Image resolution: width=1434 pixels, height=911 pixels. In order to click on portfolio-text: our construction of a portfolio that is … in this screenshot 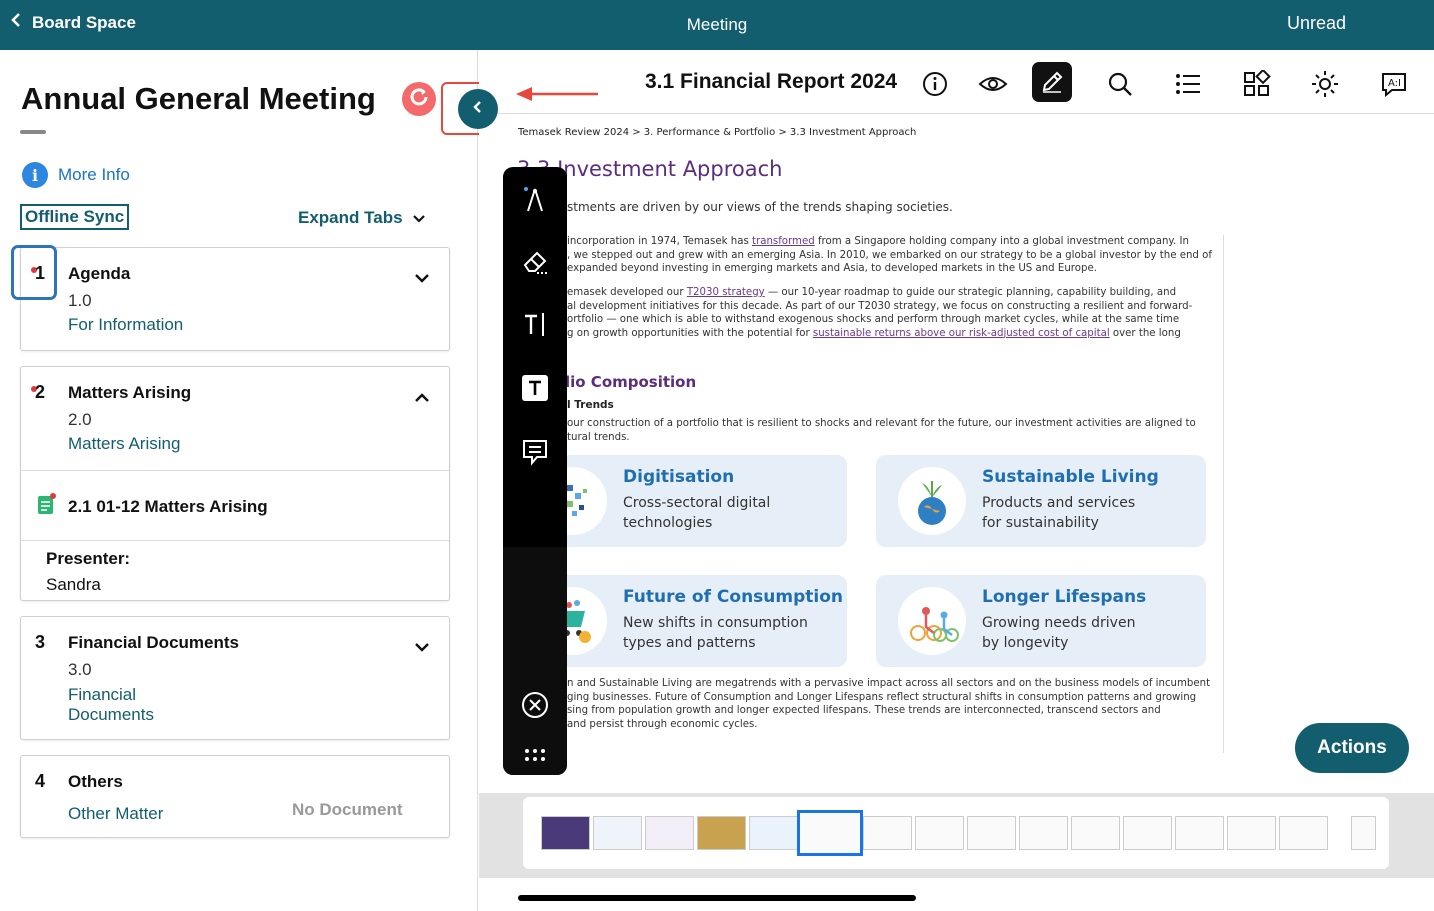, I will do `click(881, 430)`.